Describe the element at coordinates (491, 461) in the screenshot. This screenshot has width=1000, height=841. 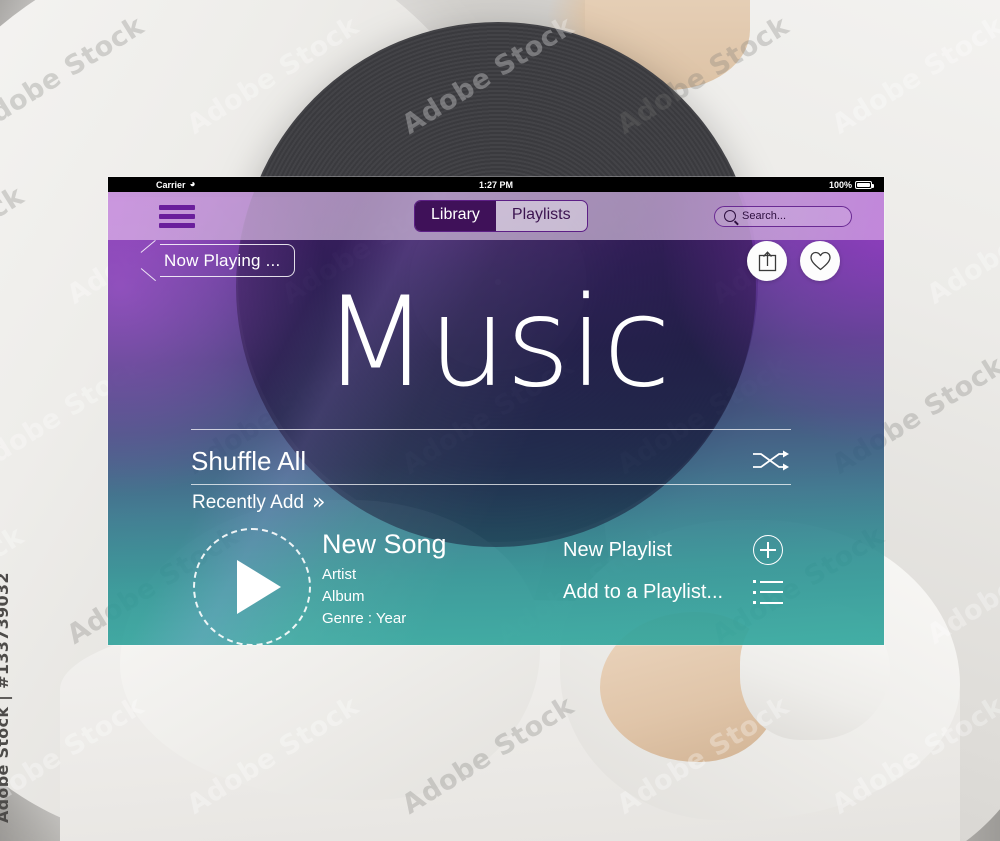
I see `shuffle-all-row: Shuffle All` at that location.